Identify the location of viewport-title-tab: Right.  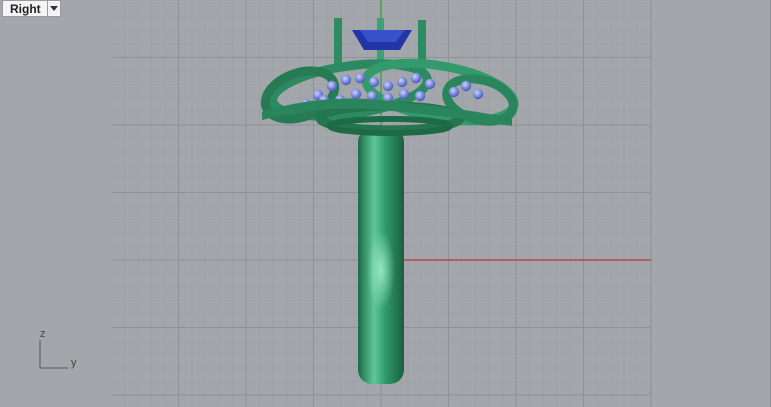
(31, 8).